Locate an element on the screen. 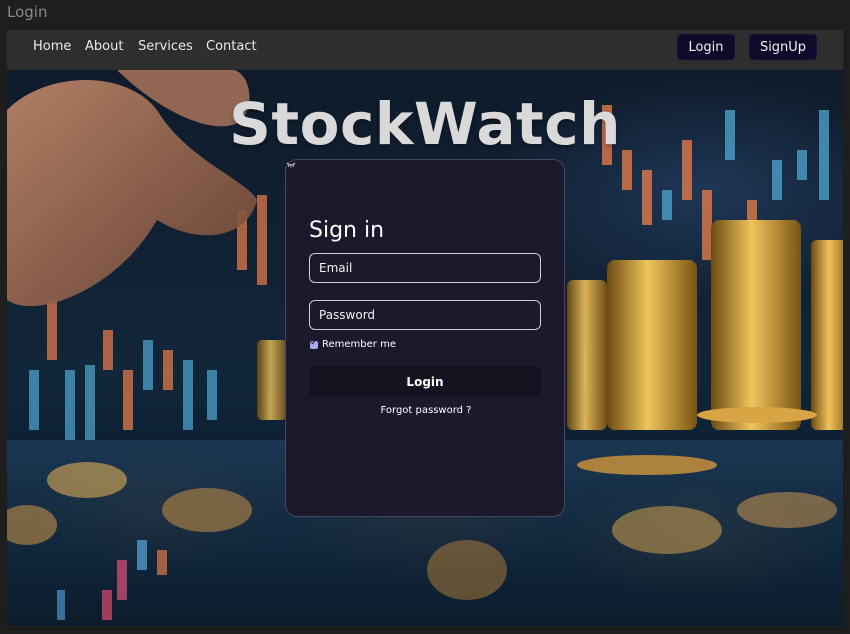 The height and width of the screenshot is (634, 850). nav-signup-button: SignUp is located at coordinates (783, 47).